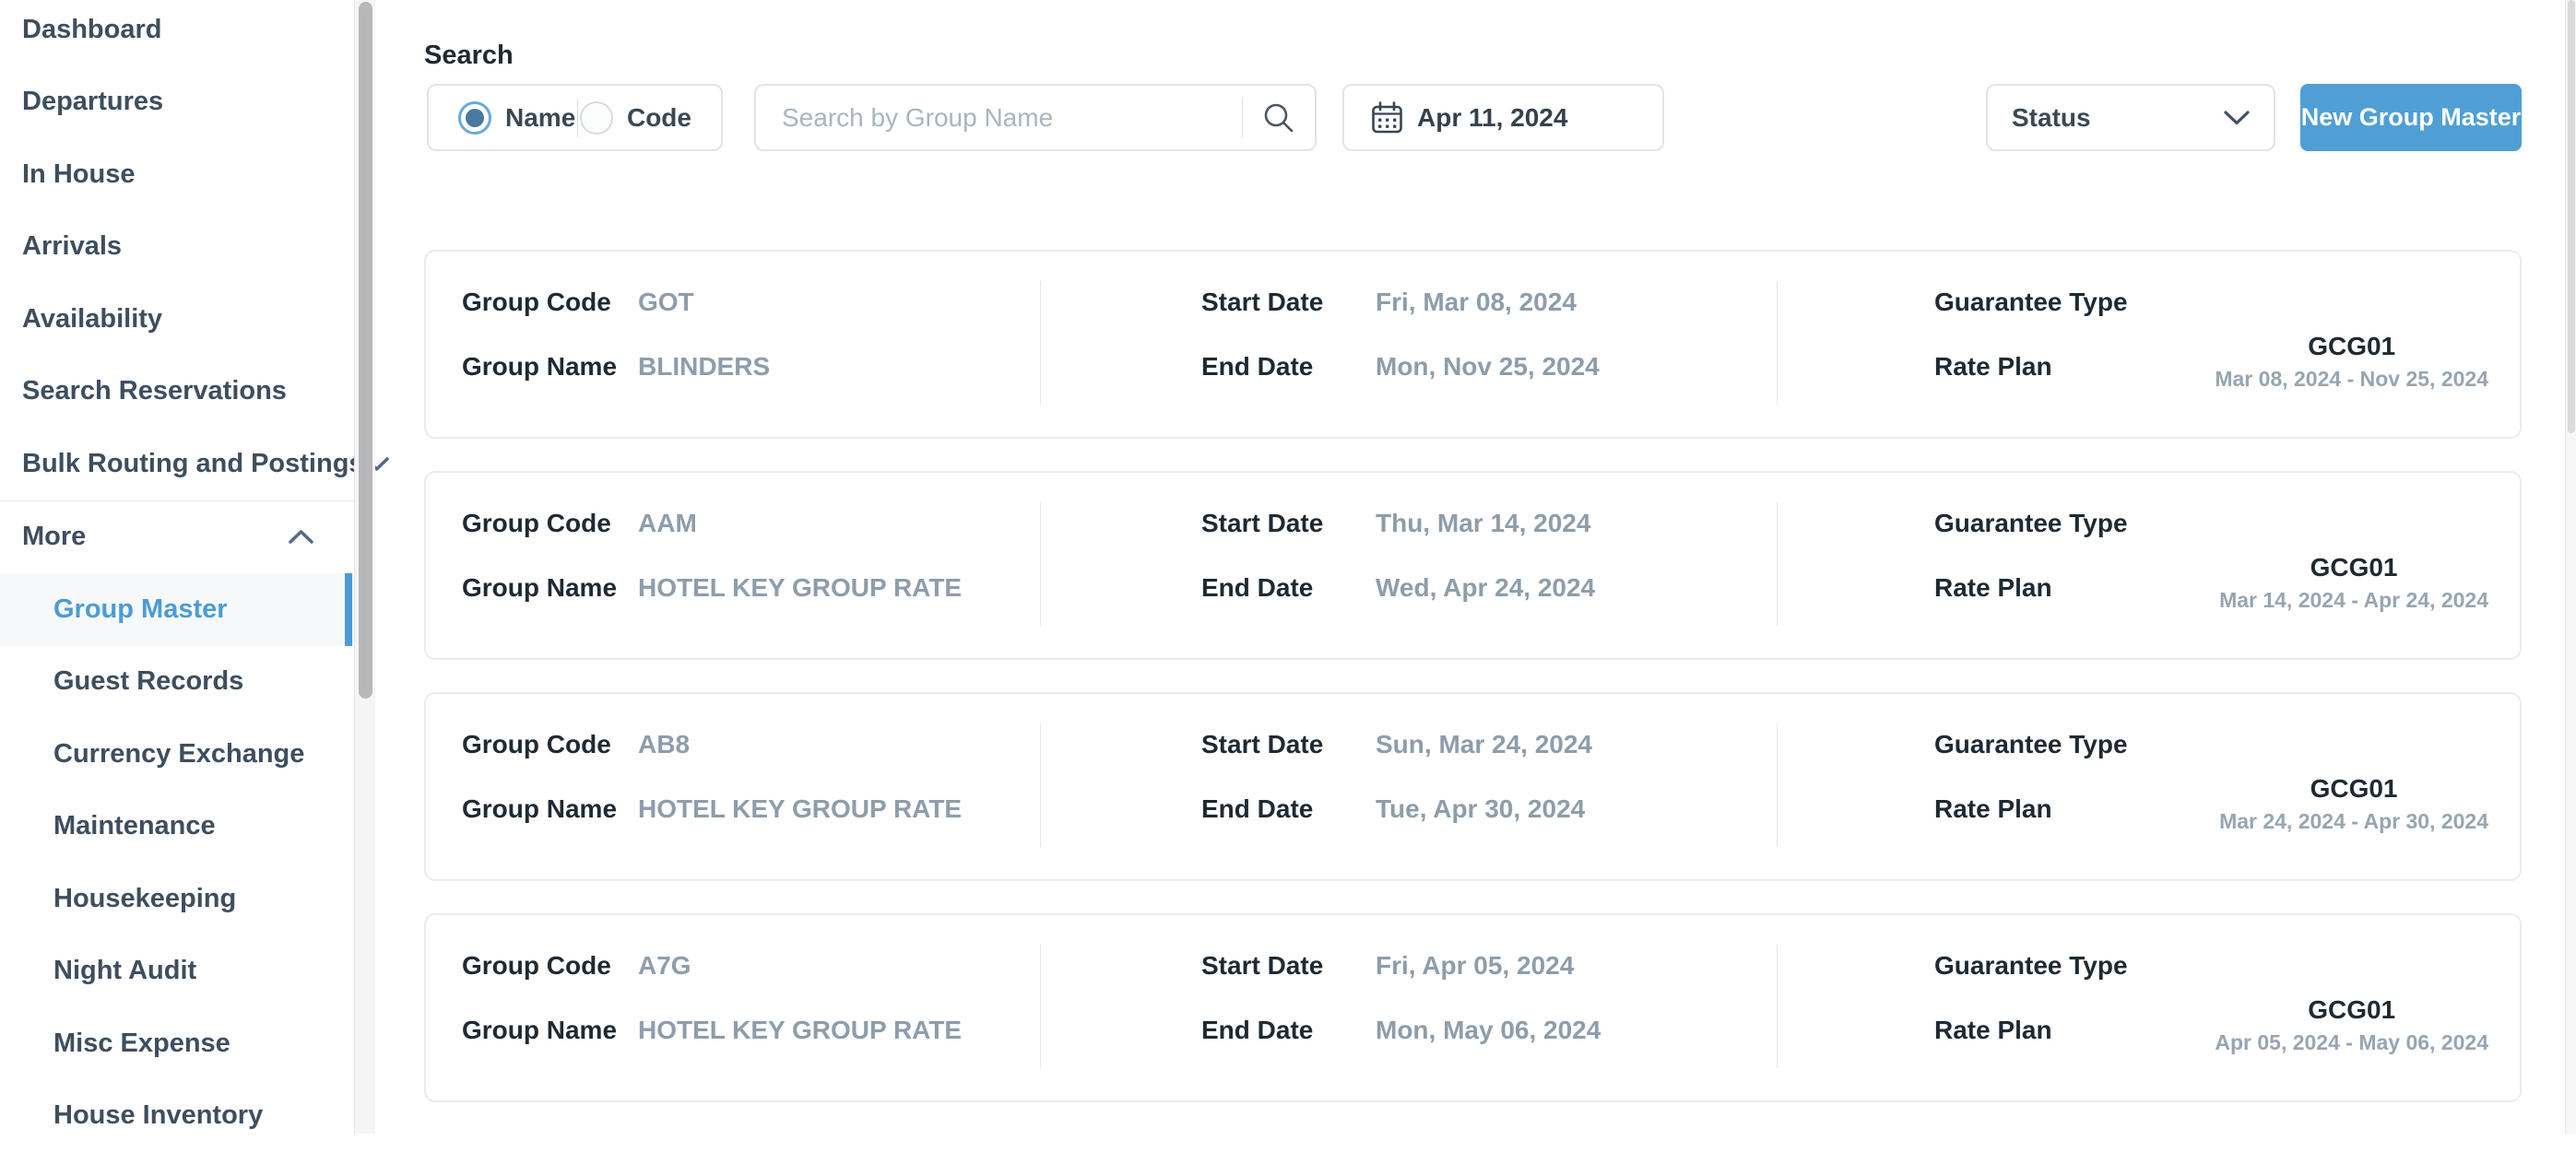  I want to click on radio-name-label: Name, so click(540, 118).